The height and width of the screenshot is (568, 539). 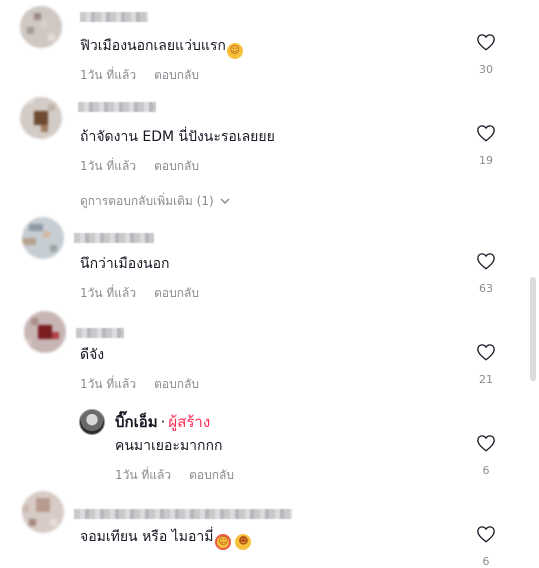 What do you see at coordinates (486, 288) in the screenshot?
I see `like-count: 63` at bounding box center [486, 288].